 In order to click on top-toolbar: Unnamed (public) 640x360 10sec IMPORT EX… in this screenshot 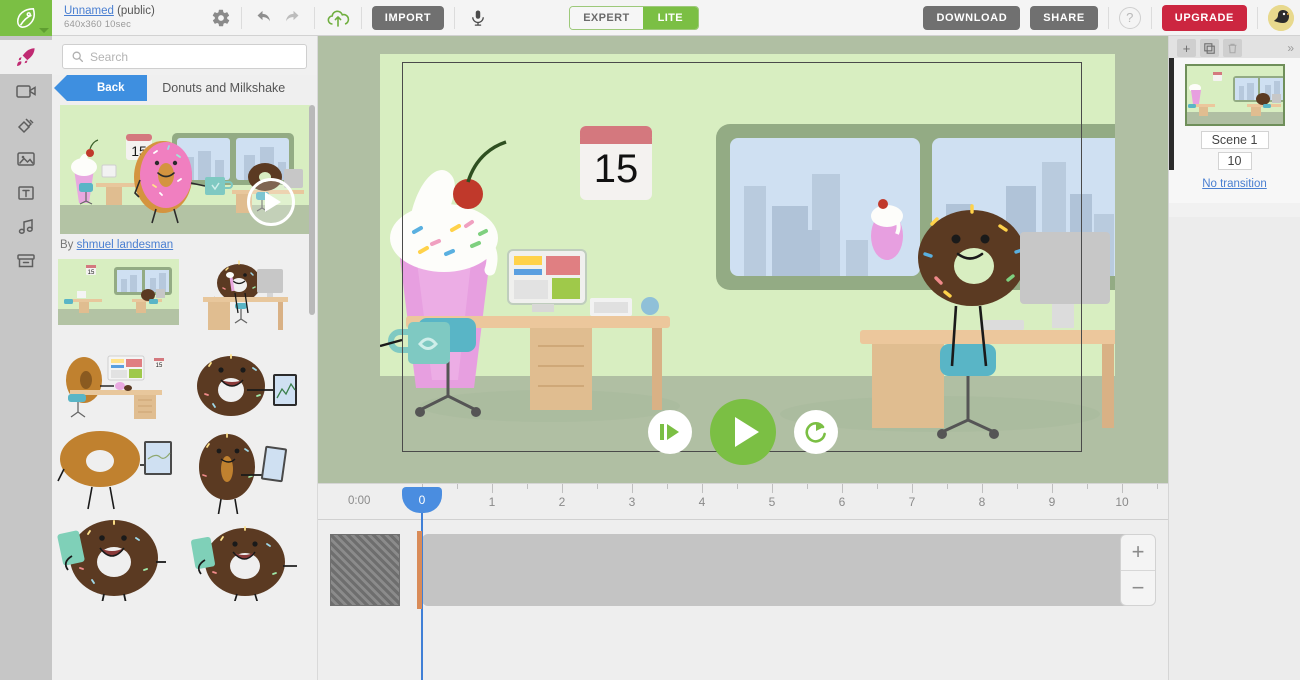, I will do `click(650, 18)`.